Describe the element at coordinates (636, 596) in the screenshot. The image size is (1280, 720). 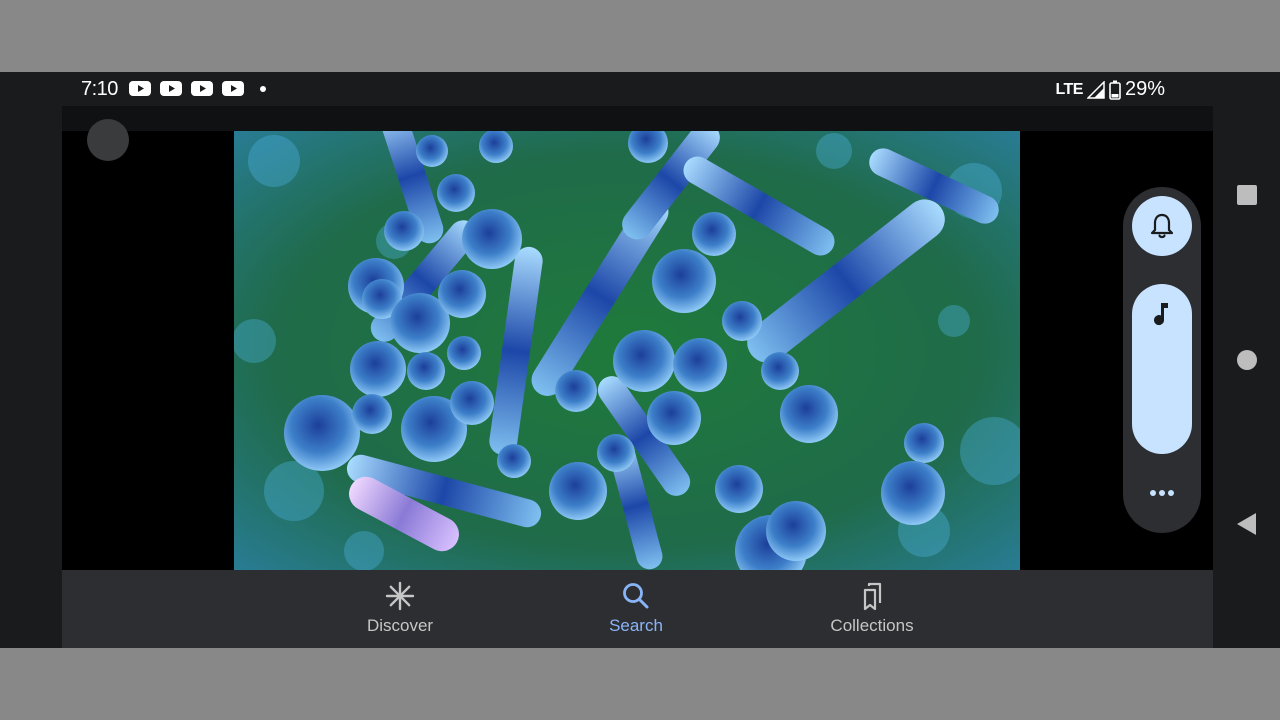
I see `search-icon` at that location.